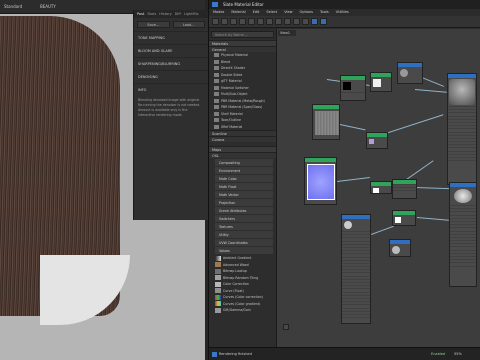  What do you see at coordinates (251, 21) in the screenshot?
I see `delete-icon` at bounding box center [251, 21].